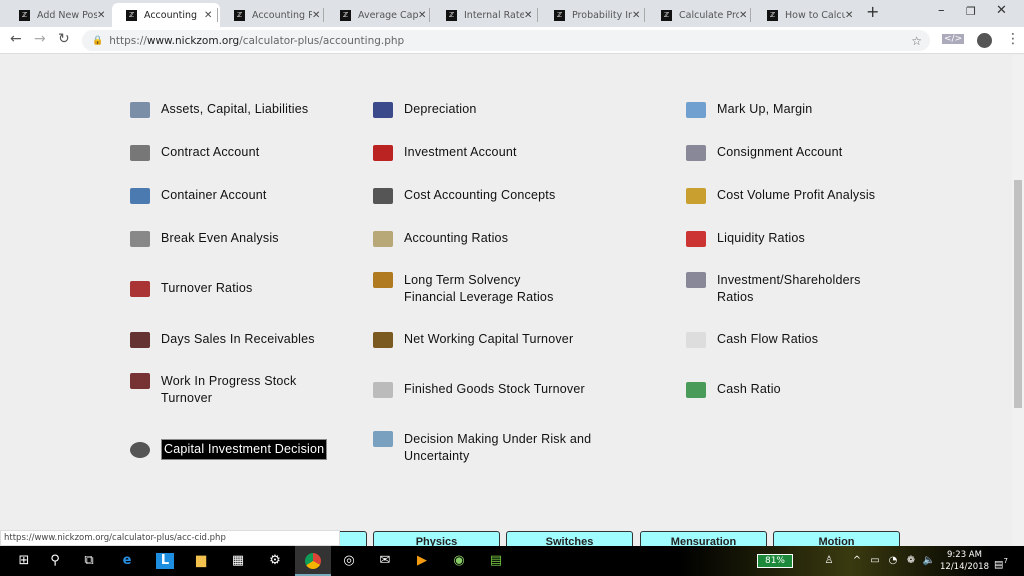 This screenshot has height=576, width=1024. Describe the element at coordinates (219, 109) in the screenshot. I see `topic-link: Assets, Capital, Liabilities` at that location.